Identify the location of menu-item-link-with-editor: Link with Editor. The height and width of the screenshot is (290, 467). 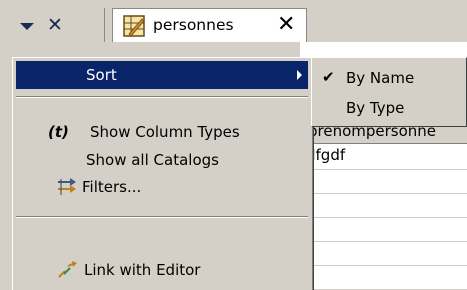
(162, 270).